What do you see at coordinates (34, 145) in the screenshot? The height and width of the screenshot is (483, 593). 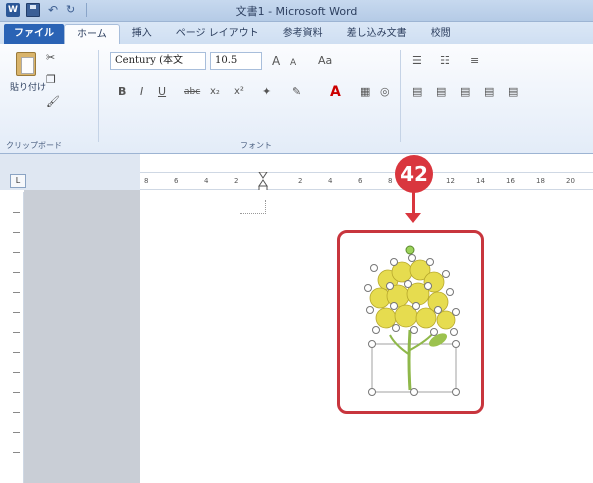 I see `clipboard-group-label: クリップボード` at bounding box center [34, 145].